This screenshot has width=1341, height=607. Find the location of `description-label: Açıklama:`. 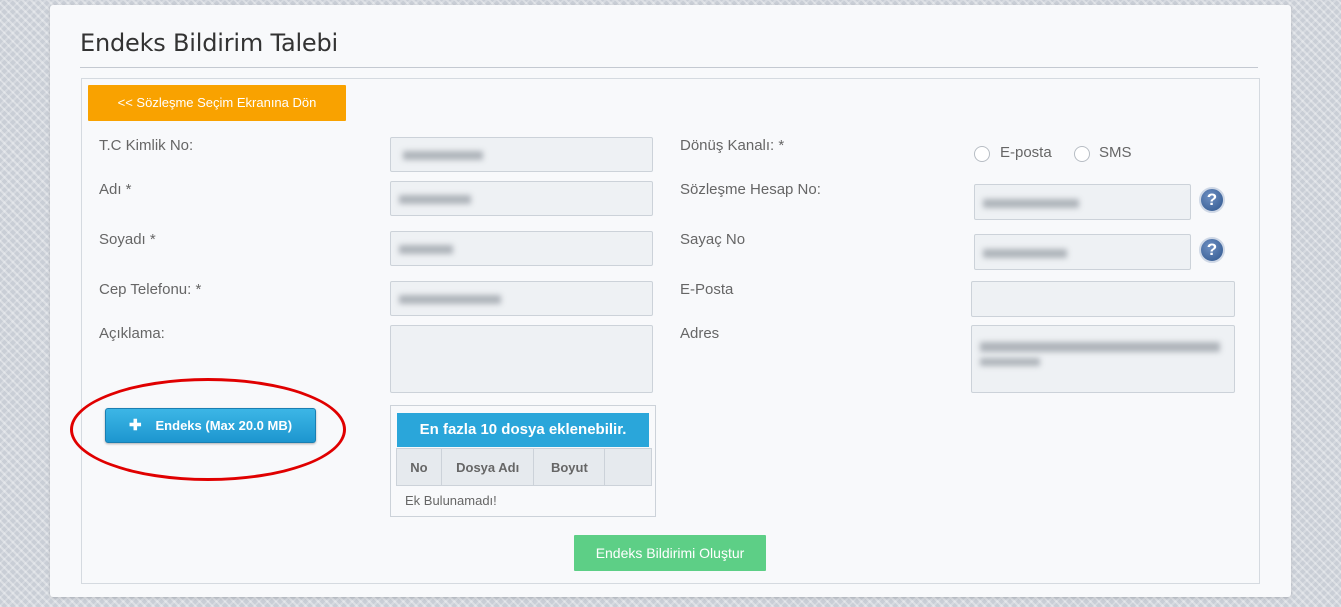

description-label: Açıklama: is located at coordinates (132, 333).